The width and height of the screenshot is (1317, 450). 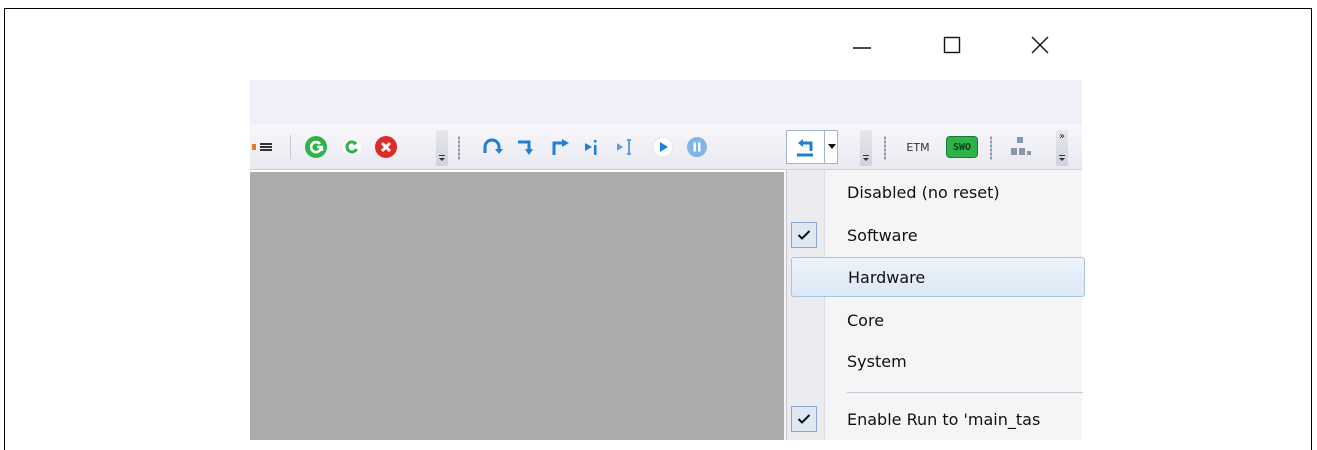 I want to click on overflow-chevron-icon: », so click(x=1062, y=136).